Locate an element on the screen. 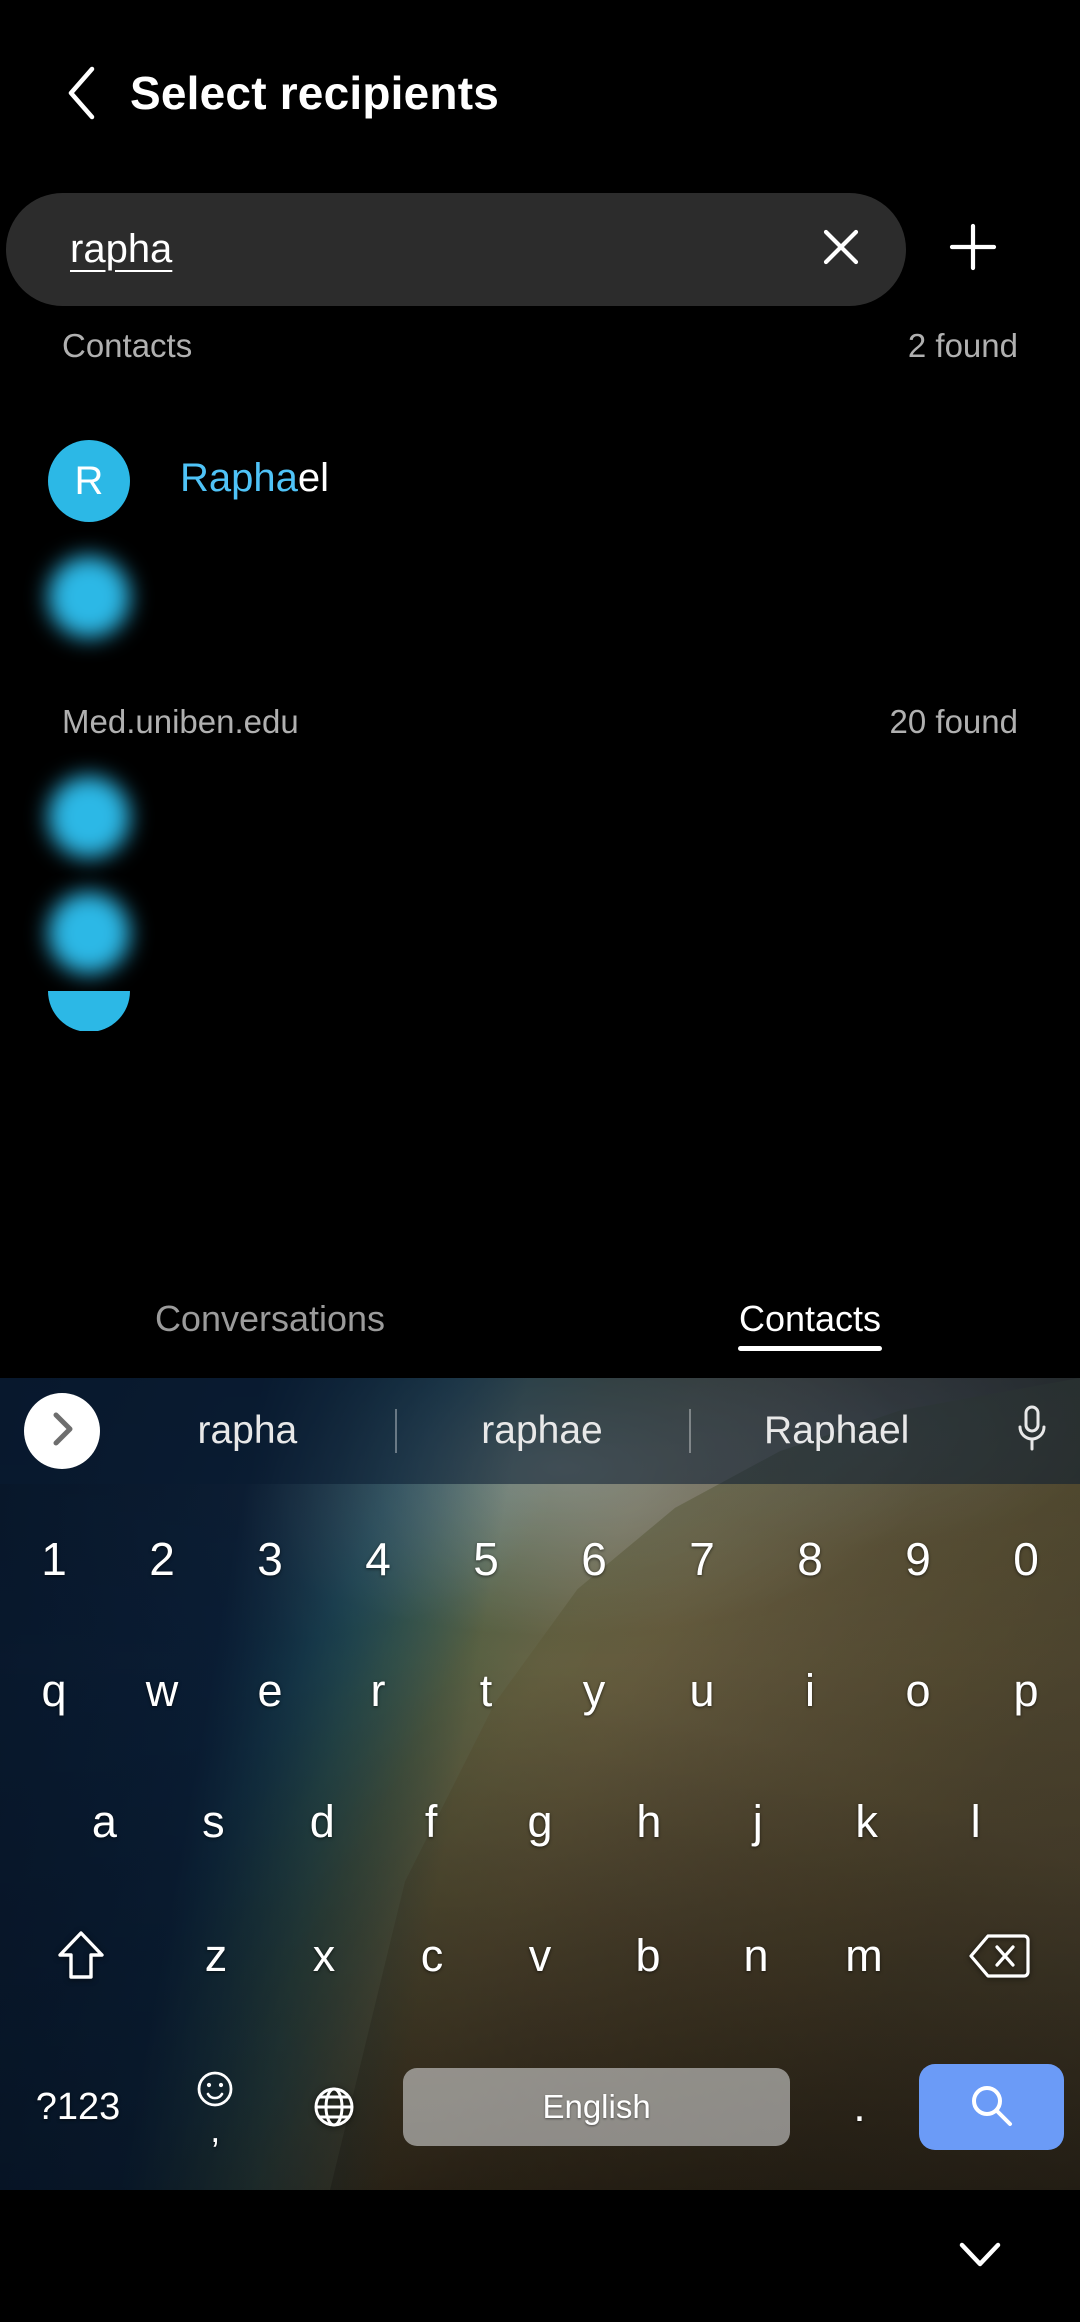 Image resolution: width=1080 pixels, height=2322 pixels. key-h: h is located at coordinates (648, 1821).